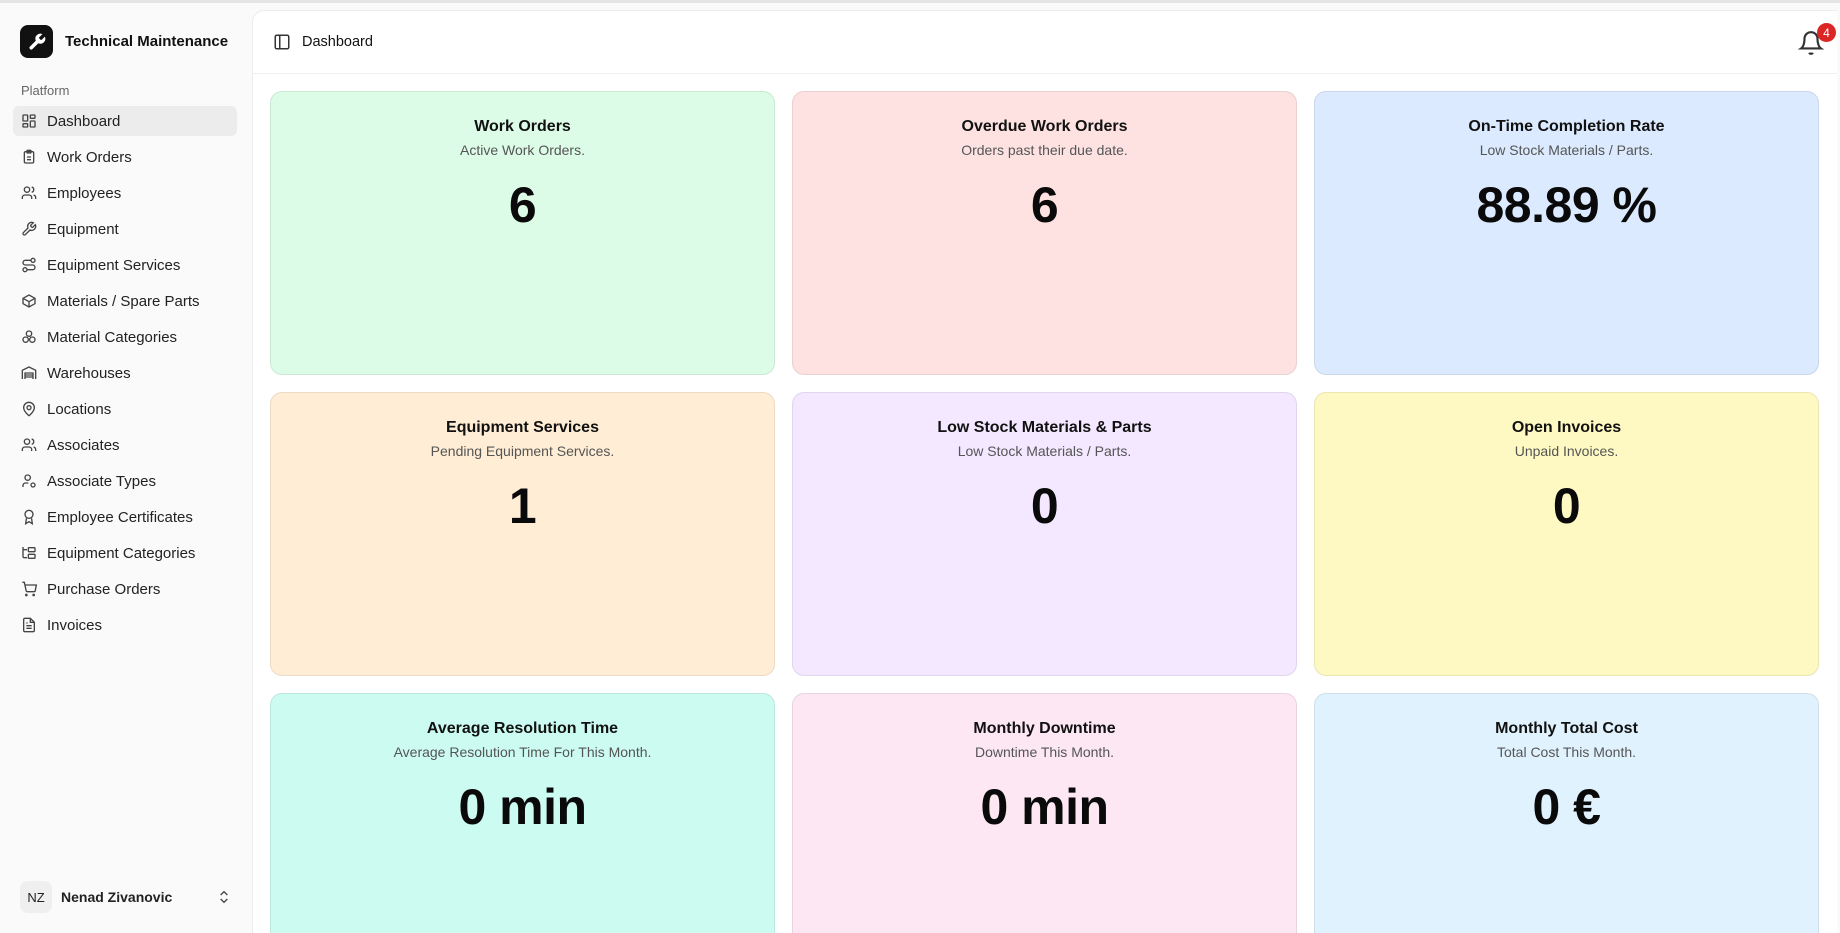  What do you see at coordinates (125, 409) in the screenshot?
I see `sidebar-item-locations: Locations` at bounding box center [125, 409].